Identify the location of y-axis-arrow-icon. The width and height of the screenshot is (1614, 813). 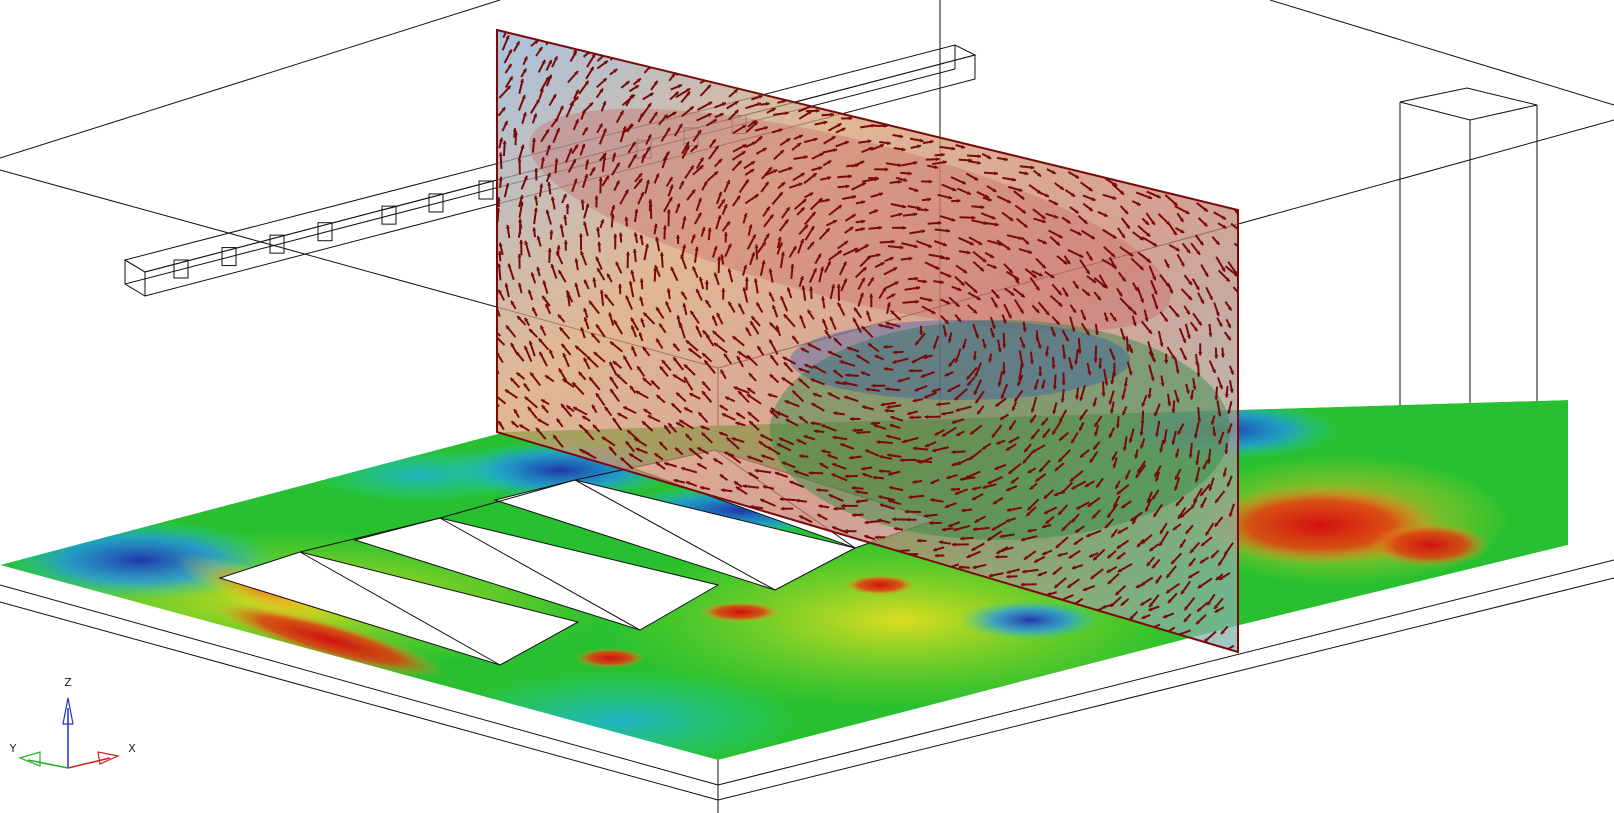
(29, 759).